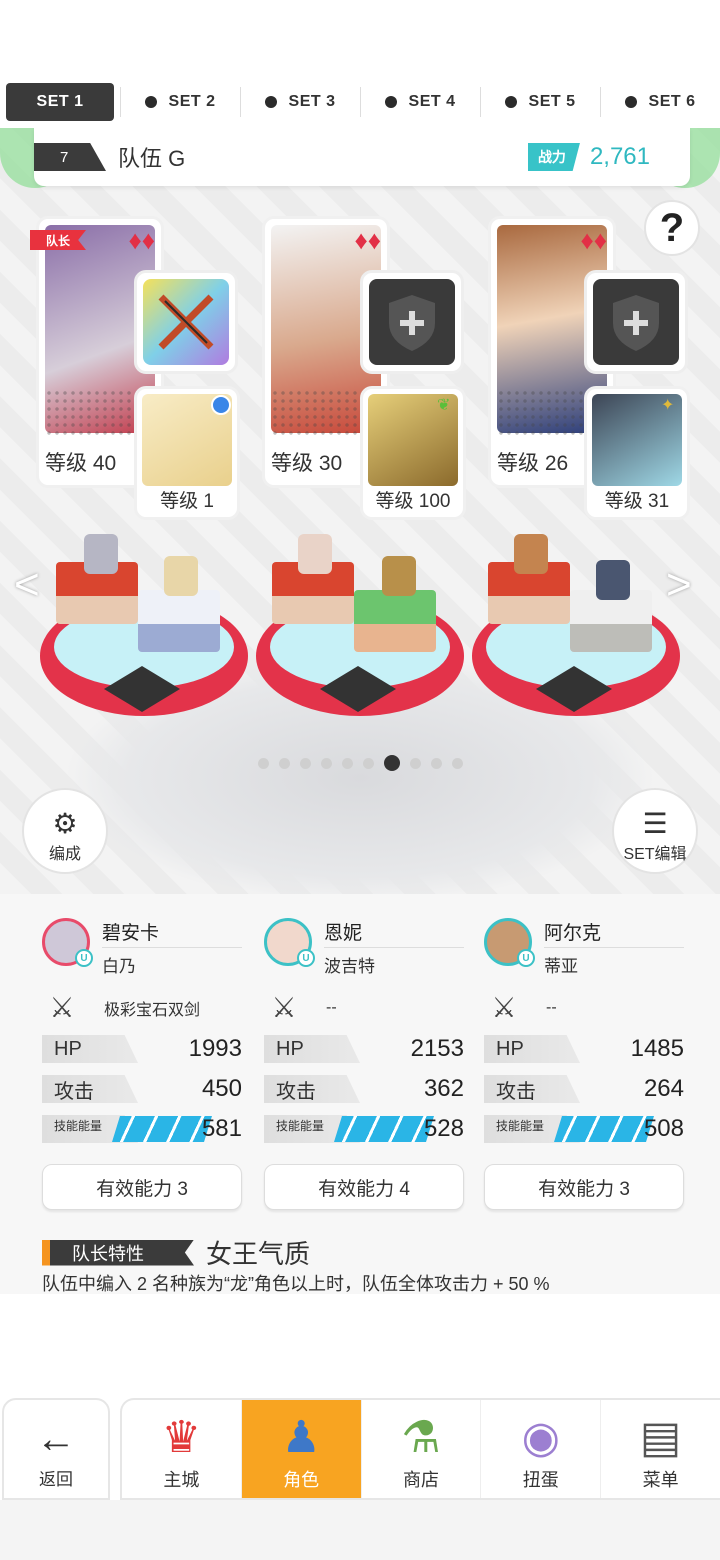 This screenshot has width=720, height=1560. I want to click on hp-value: 1485, so click(657, 1048).